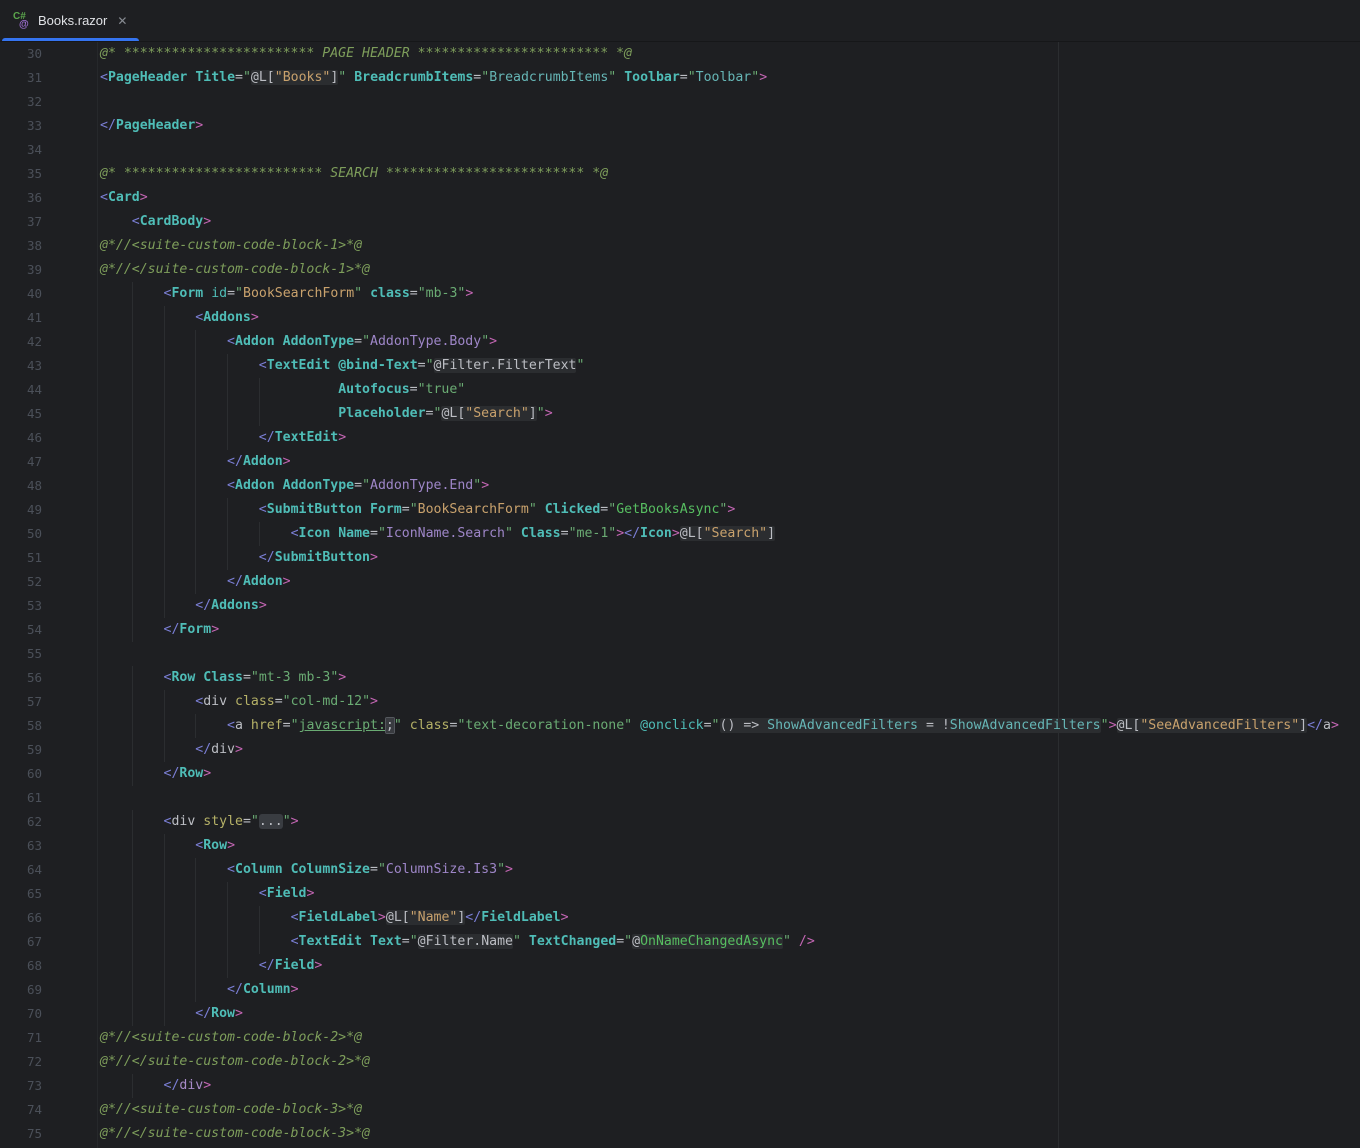  I want to click on code-line: 57 <div class="col-md-12">, so click(680, 702).